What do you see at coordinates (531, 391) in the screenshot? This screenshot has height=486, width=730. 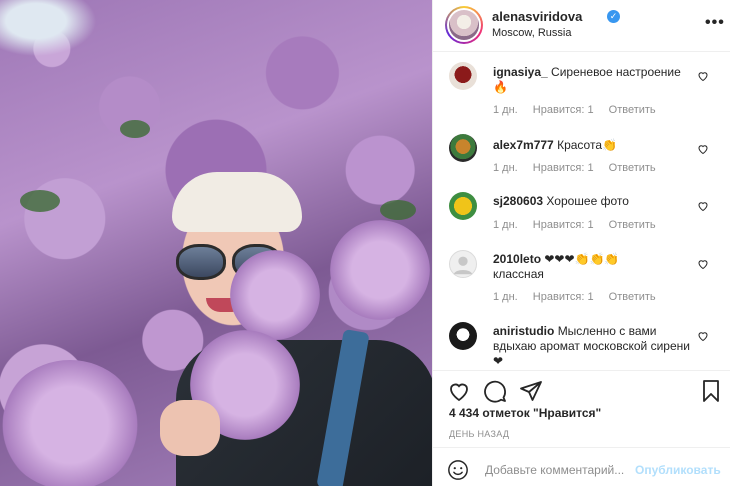 I see `paper-plane-icon` at bounding box center [531, 391].